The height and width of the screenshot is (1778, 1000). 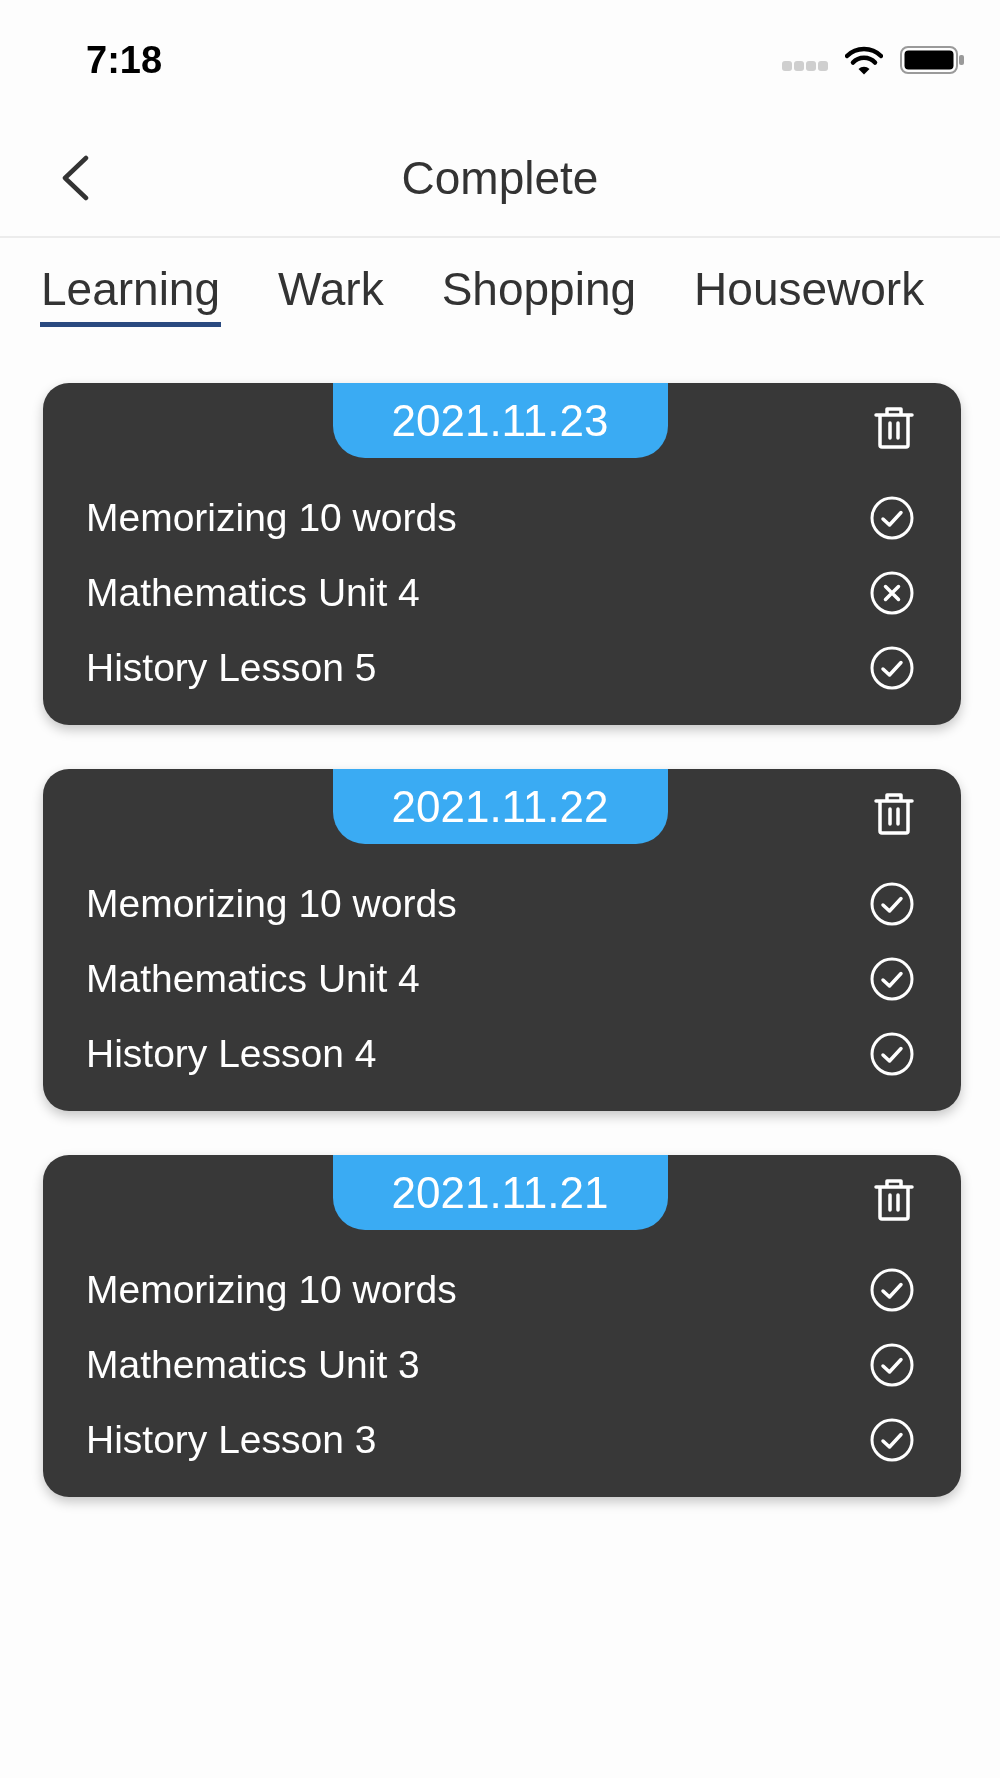 I want to click on category-tab: Housework, so click(x=809, y=294).